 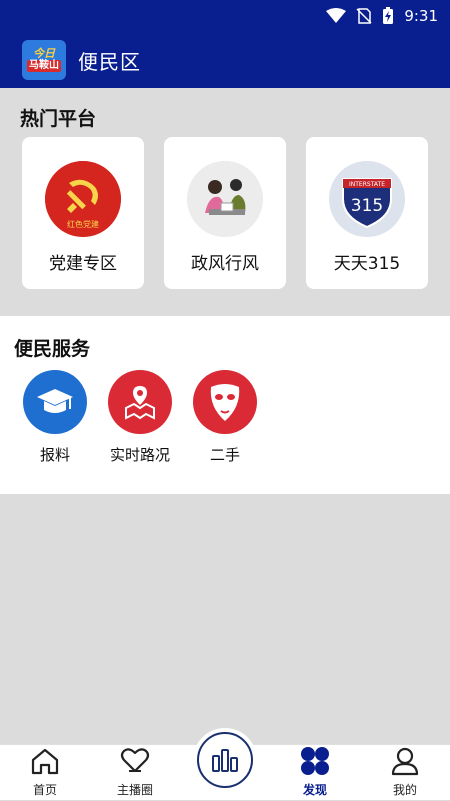 What do you see at coordinates (83, 264) in the screenshot?
I see `platform-label: 党建专区` at bounding box center [83, 264].